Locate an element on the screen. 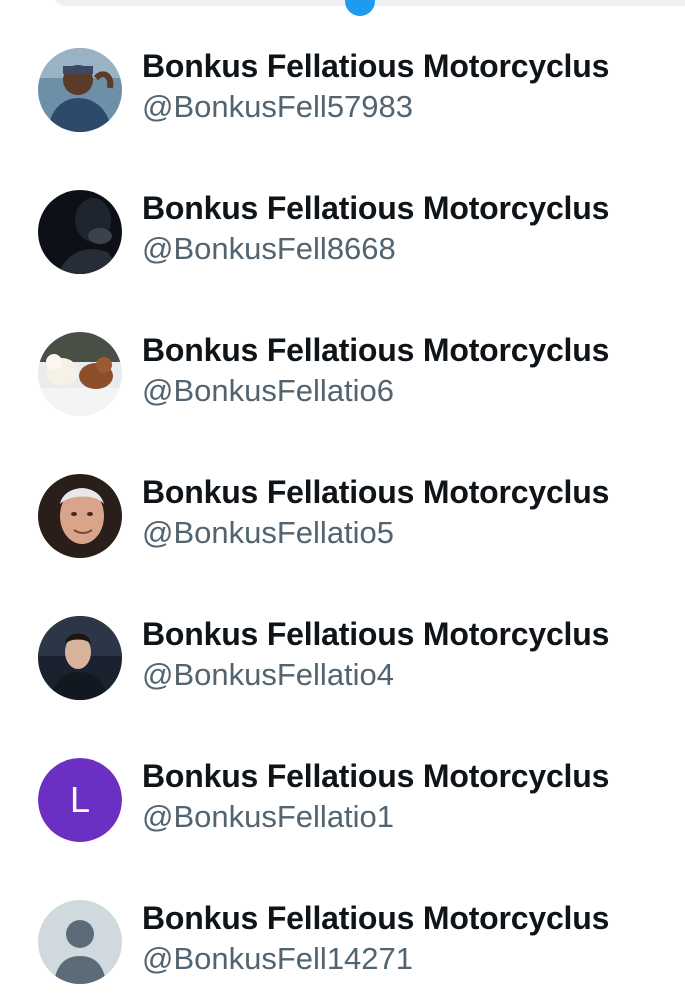 The height and width of the screenshot is (1000, 685). avatar-photo-man-icon is located at coordinates (80, 90).